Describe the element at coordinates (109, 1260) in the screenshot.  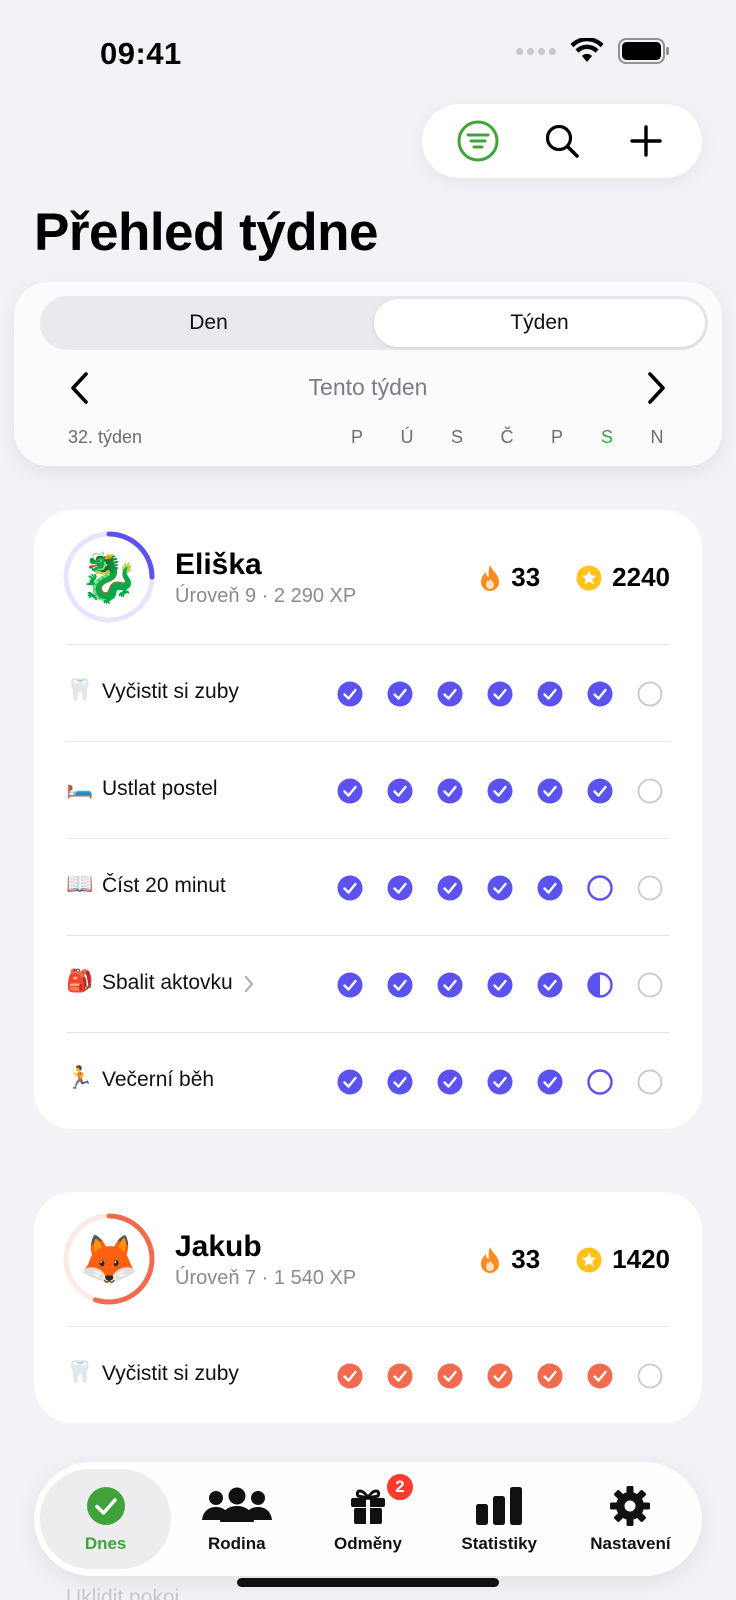
I see `avatar-emoji: 🦊` at that location.